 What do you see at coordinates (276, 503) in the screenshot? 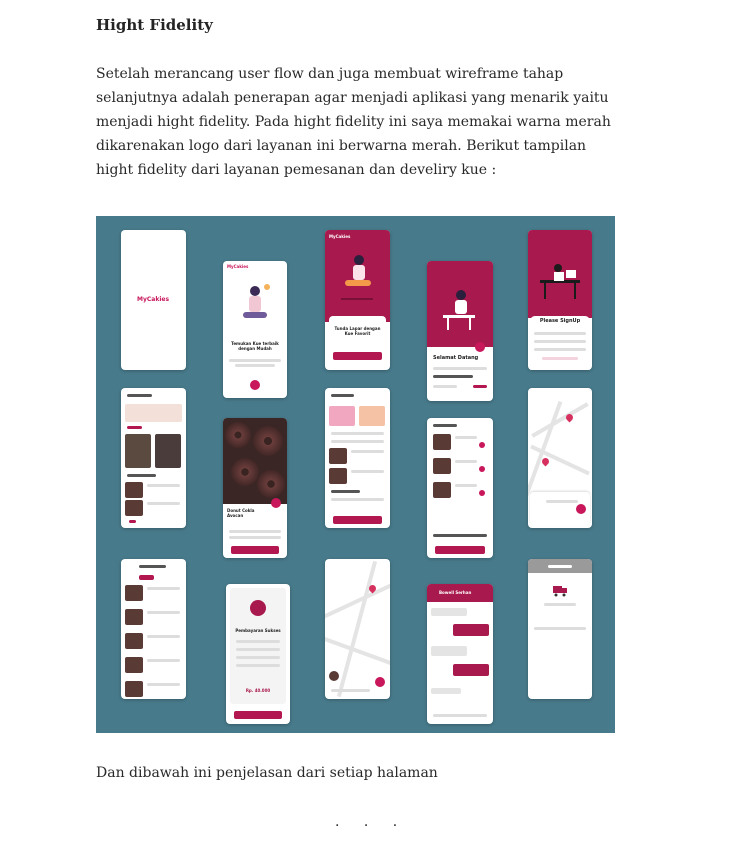
I see `add-button` at bounding box center [276, 503].